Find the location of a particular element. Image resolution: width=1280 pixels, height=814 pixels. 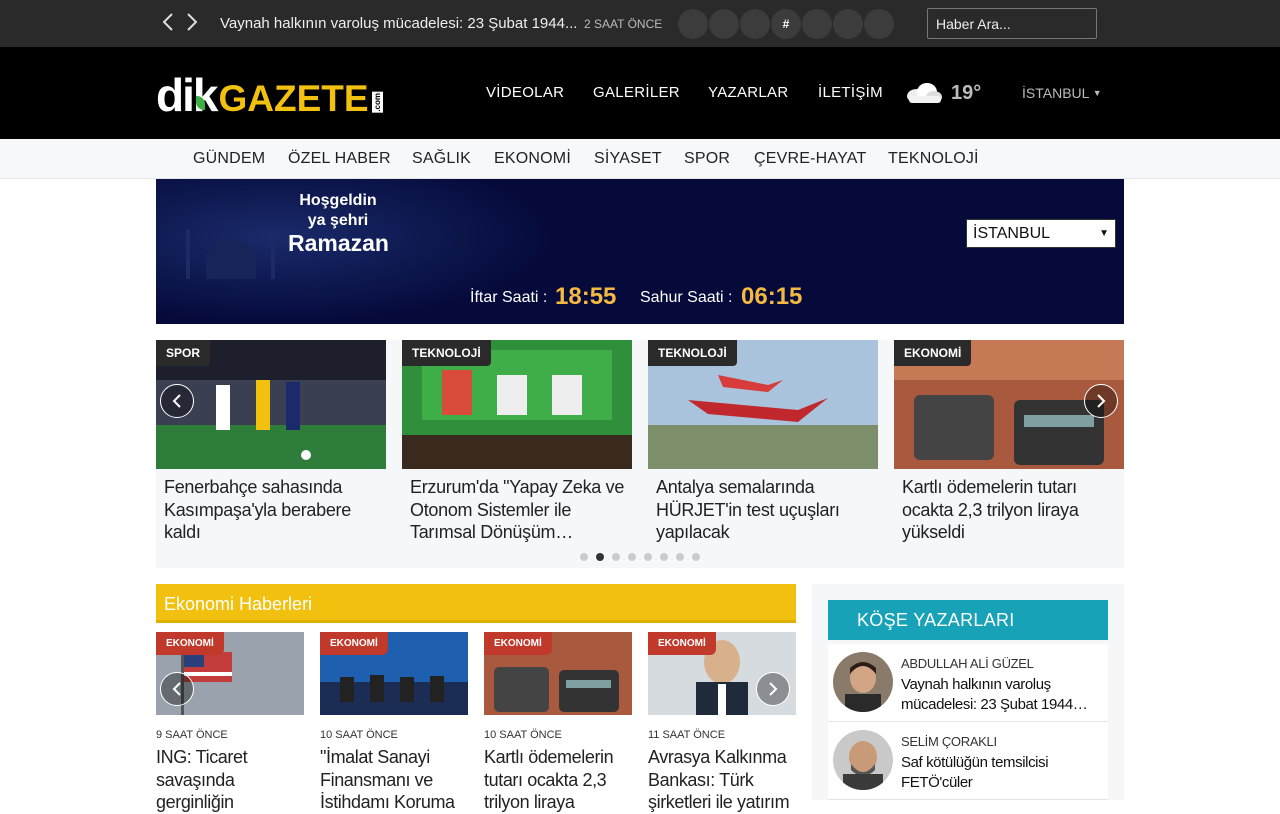

sahur-value: 06:15 is located at coordinates (772, 296).